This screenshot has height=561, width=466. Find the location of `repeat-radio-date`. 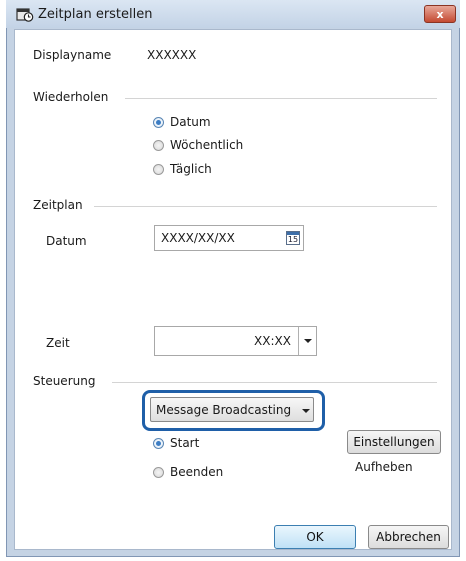

repeat-radio-date is located at coordinates (158, 122).